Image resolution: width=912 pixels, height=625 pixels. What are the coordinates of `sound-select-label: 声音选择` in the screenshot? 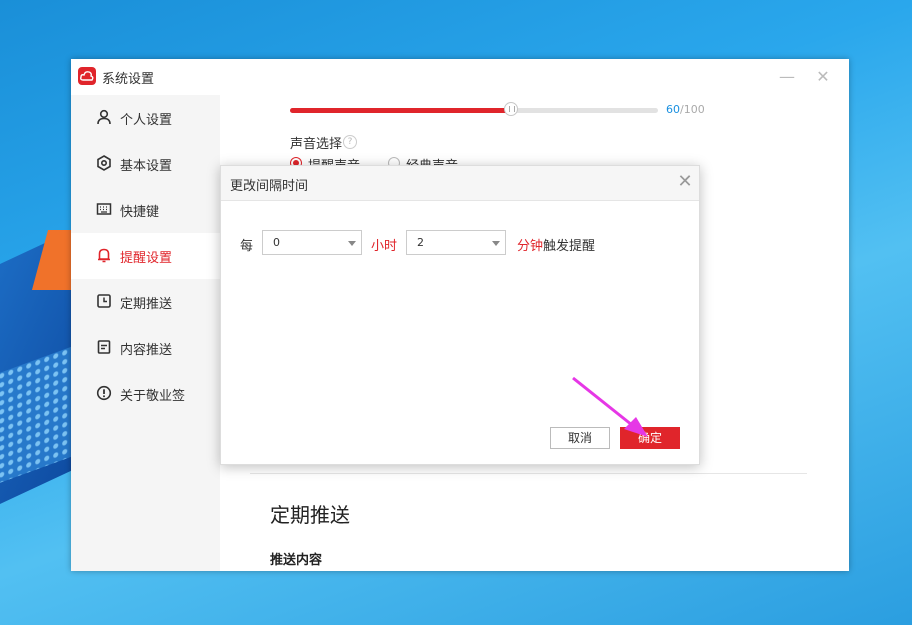 It's located at (316, 144).